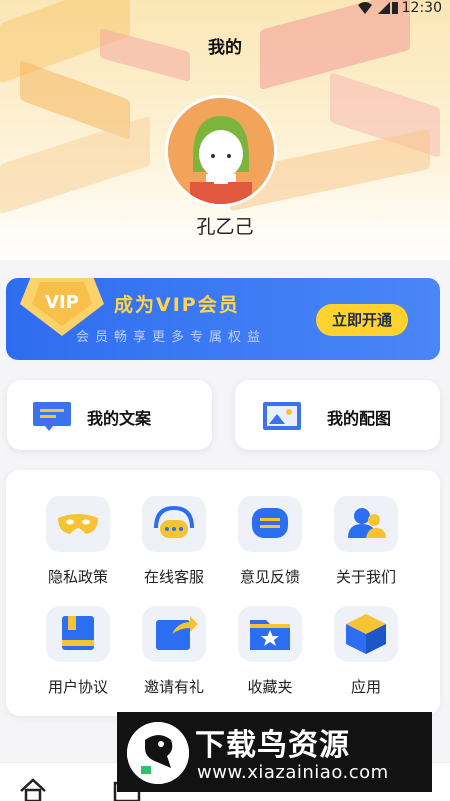 The width and height of the screenshot is (450, 801). I want to click on bird-logo-icon, so click(158, 753).